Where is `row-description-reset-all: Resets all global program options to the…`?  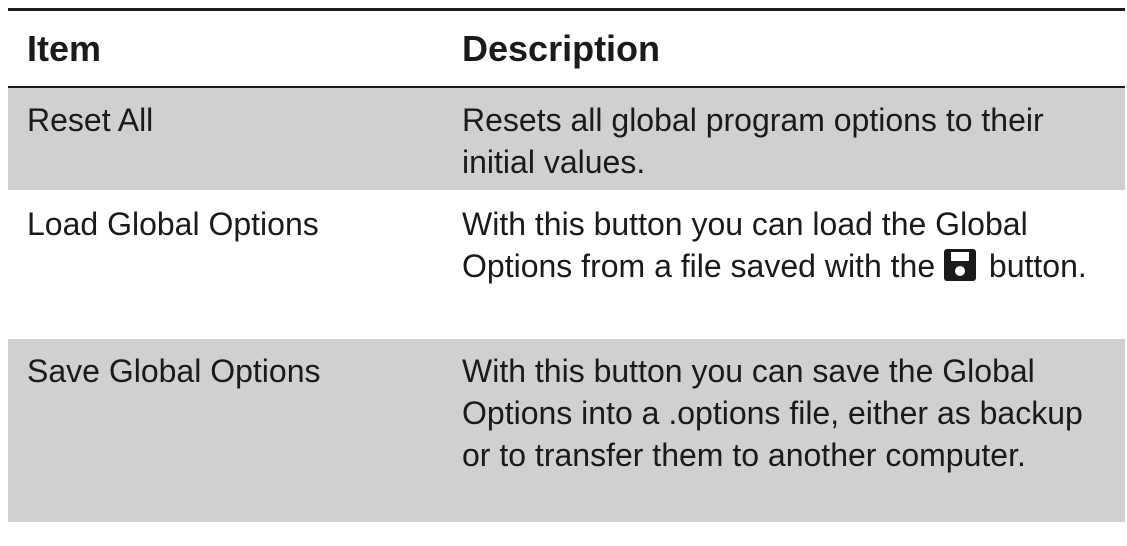 row-description-reset-all: Resets all global program options to the… is located at coordinates (753, 141).